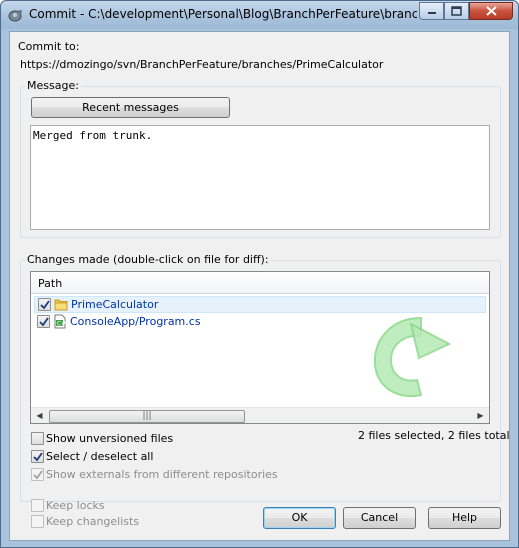  I want to click on files-status: 2 files selected, 2 files total, so click(434, 435).